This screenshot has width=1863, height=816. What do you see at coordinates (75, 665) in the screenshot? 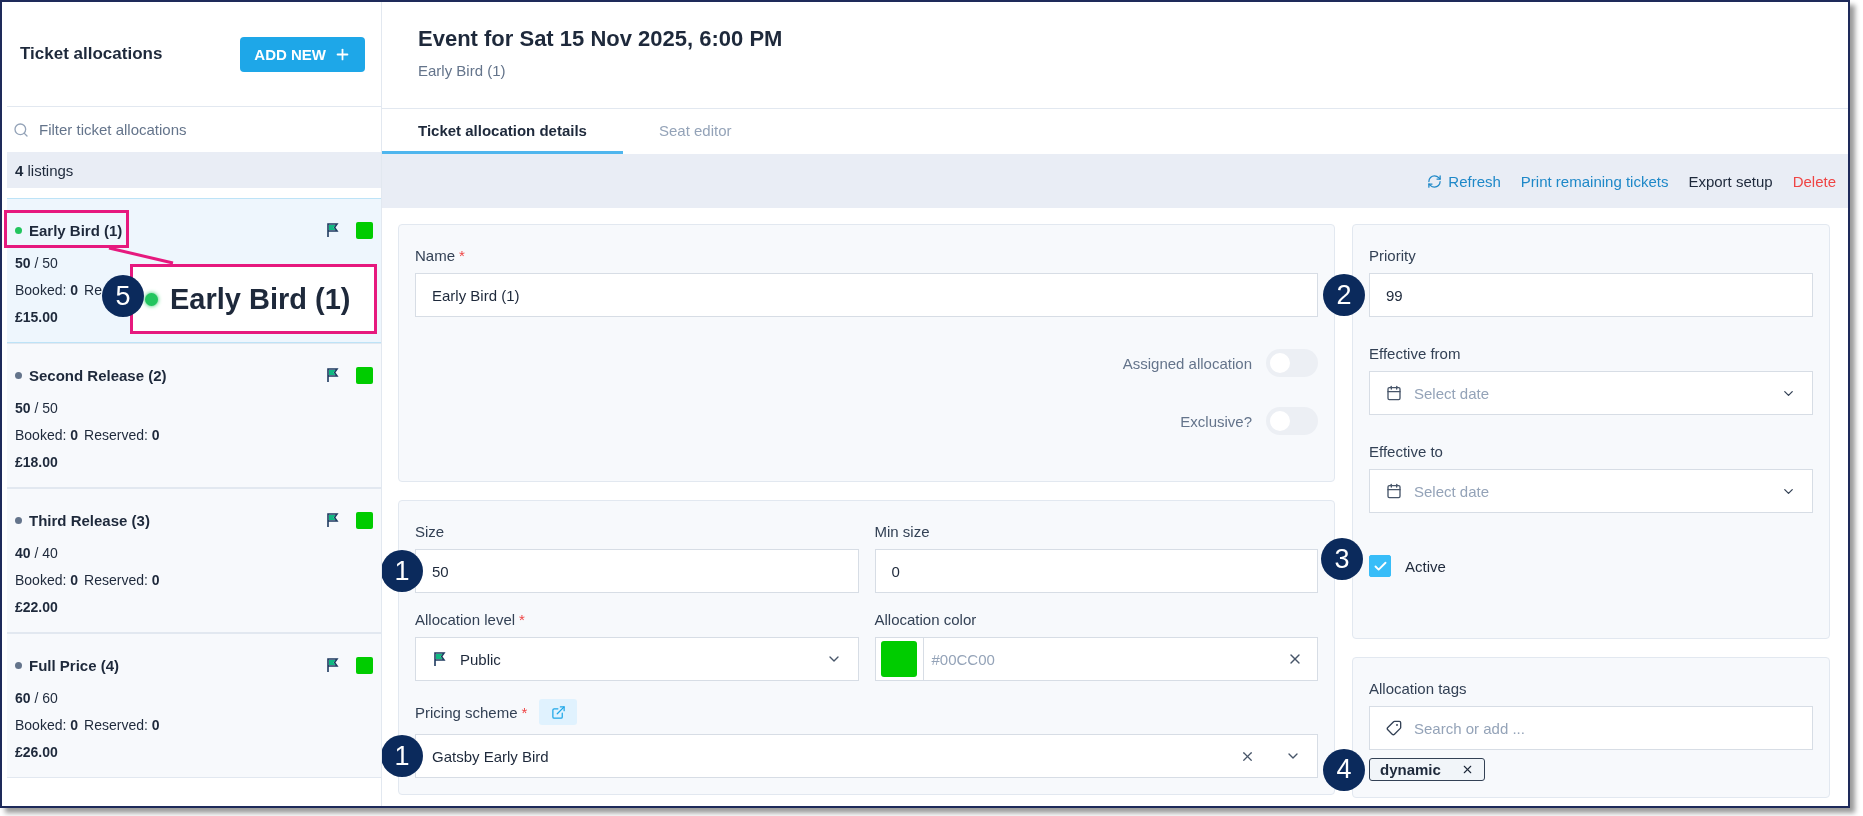
I see `allocation-name: Full Price (4)` at bounding box center [75, 665].